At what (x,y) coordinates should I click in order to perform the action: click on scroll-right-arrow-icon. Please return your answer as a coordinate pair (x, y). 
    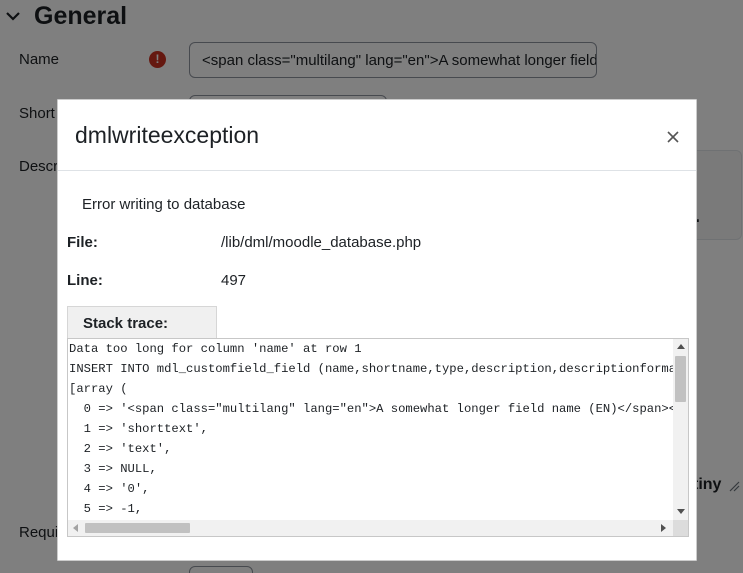
    Looking at the image, I should click on (663, 528).